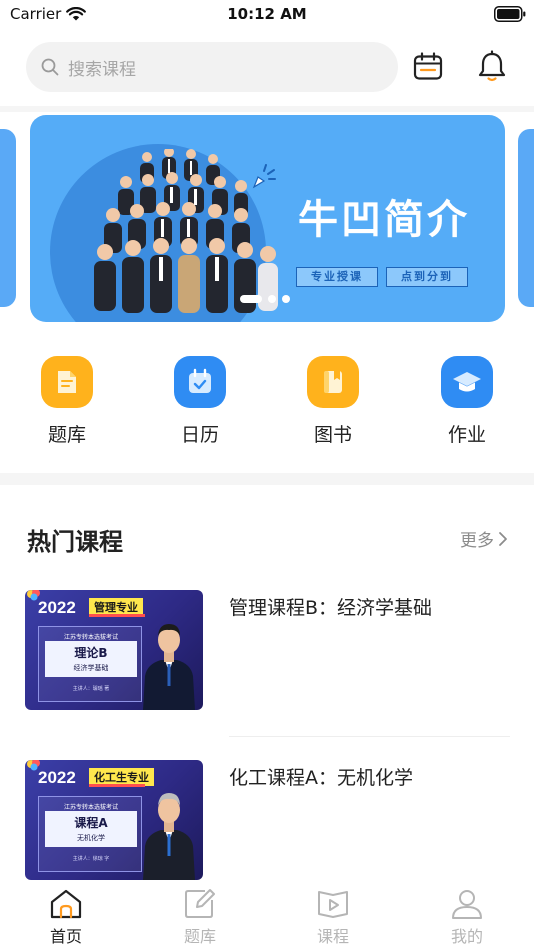 This screenshot has height=950, width=534. I want to click on quick-nav-books: 图书, so click(333, 401).